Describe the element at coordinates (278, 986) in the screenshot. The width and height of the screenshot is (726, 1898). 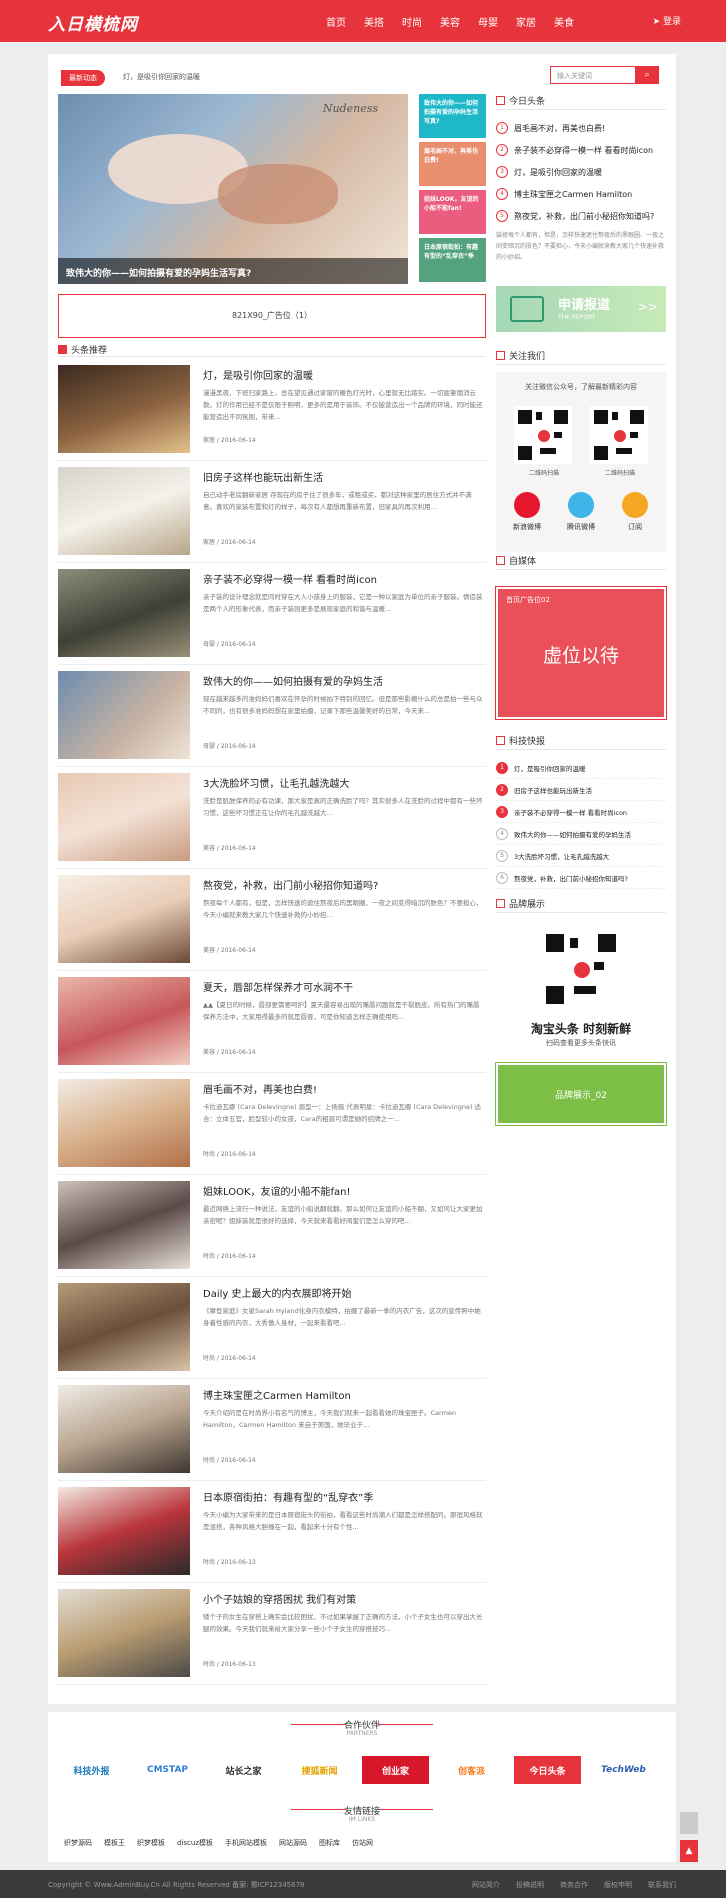
I see `article-title: 夏天，唇部怎样保养才可水润不干` at that location.